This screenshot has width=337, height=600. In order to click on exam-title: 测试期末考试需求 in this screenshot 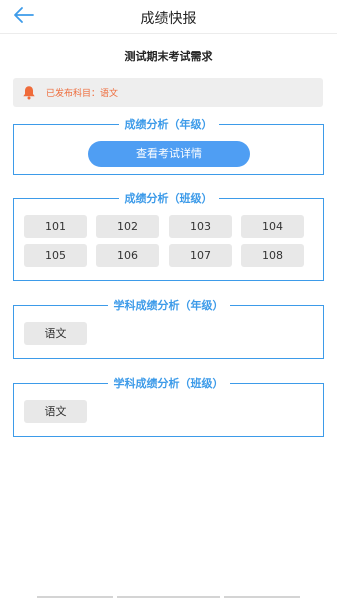, I will do `click(168, 56)`.